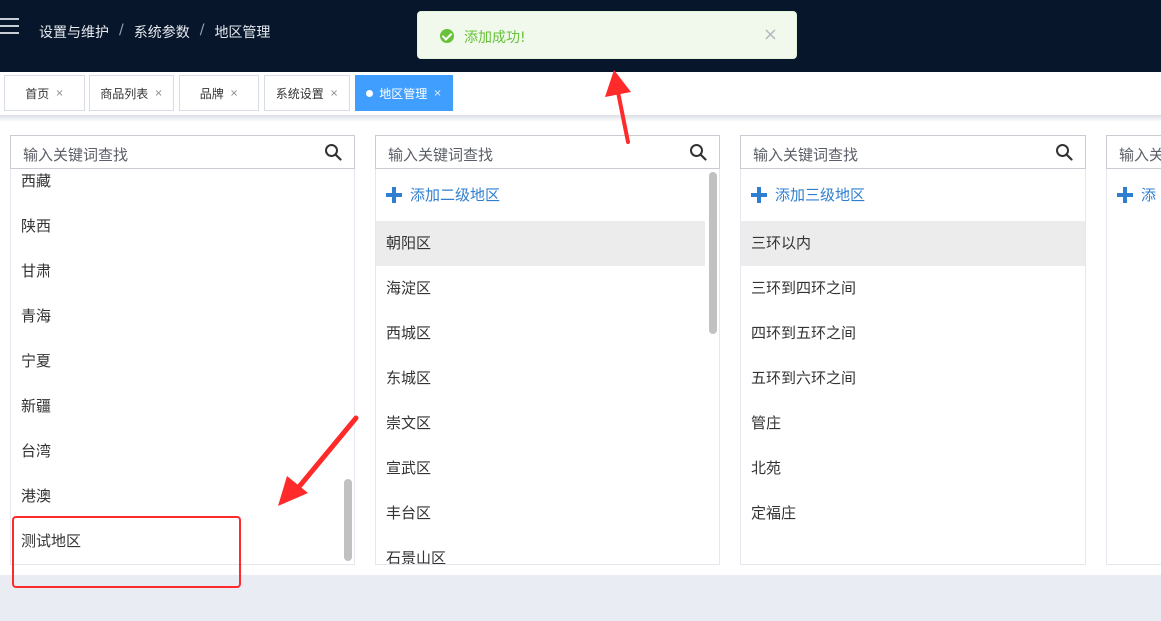 The height and width of the screenshot is (621, 1161). Describe the element at coordinates (913, 195) in the screenshot. I see `add-level3-button: 添加三级地区` at that location.